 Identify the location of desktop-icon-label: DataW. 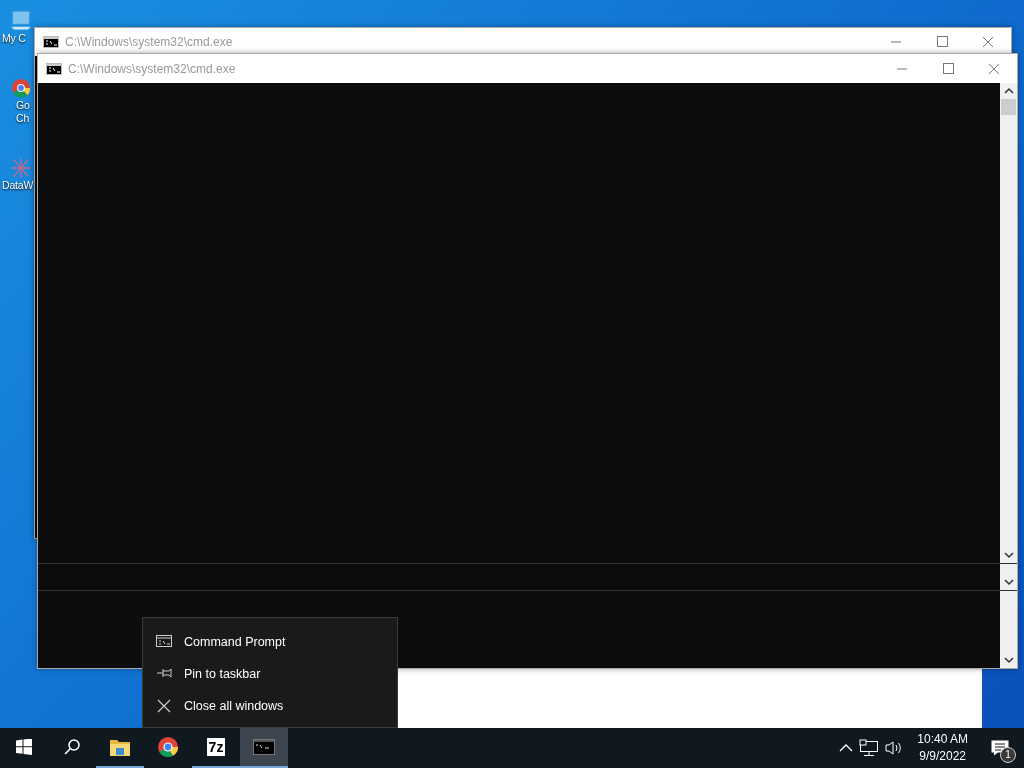
(18, 185).